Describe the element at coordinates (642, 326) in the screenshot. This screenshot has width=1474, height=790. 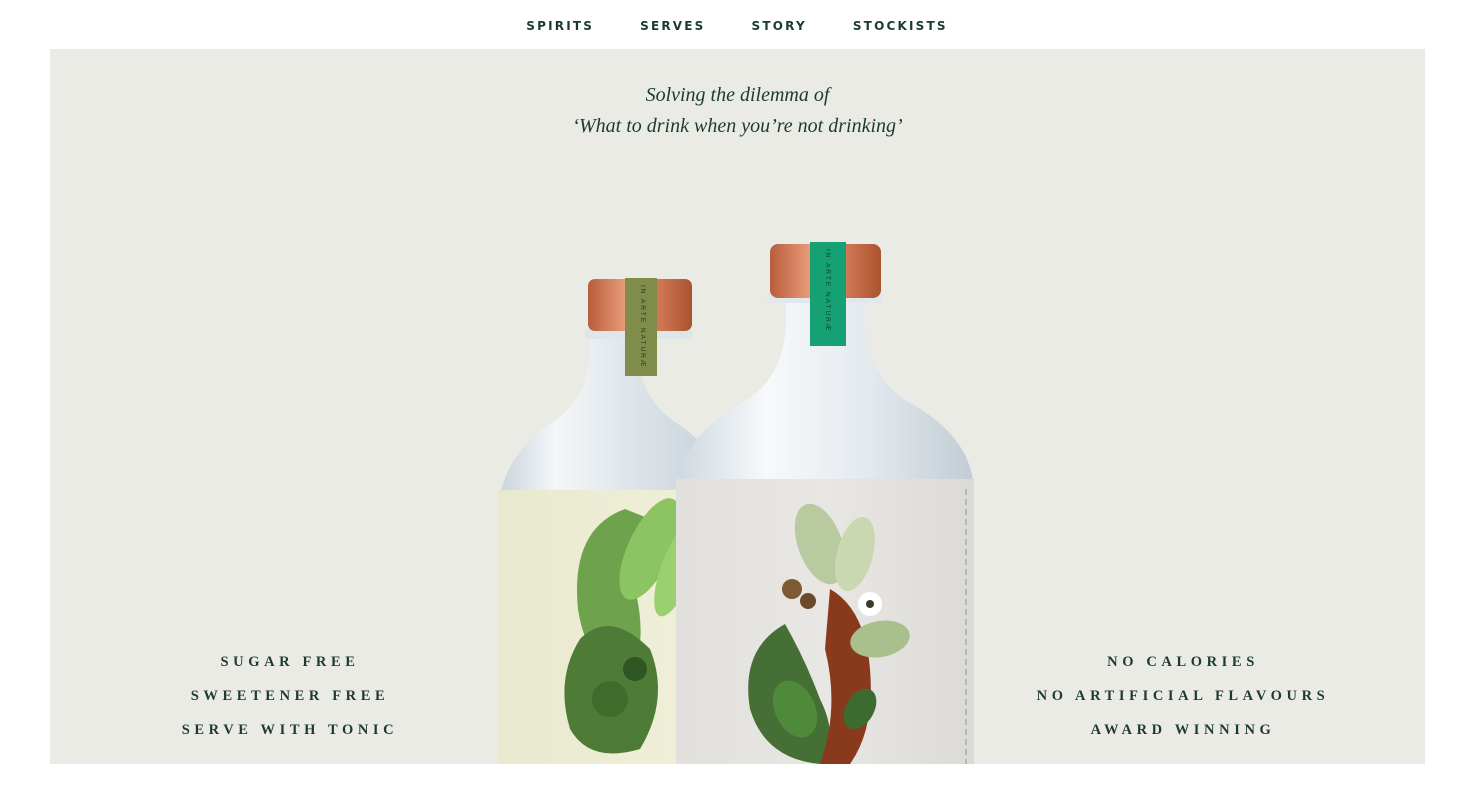
I see `back-bottle-seal-text: IN ARTE NATURÆ` at that location.